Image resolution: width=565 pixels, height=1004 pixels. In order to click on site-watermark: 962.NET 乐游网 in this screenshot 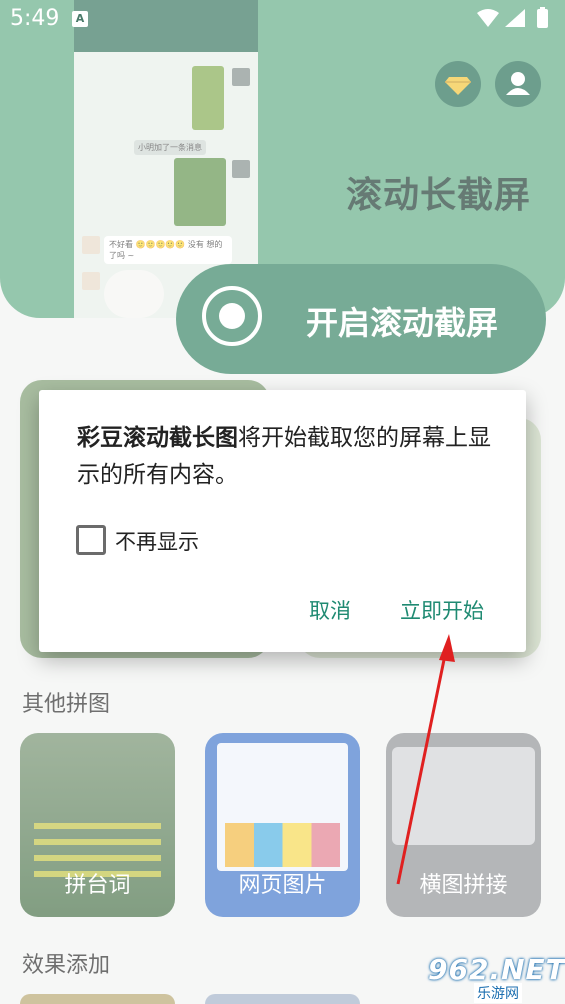, I will do `click(496, 978)`.